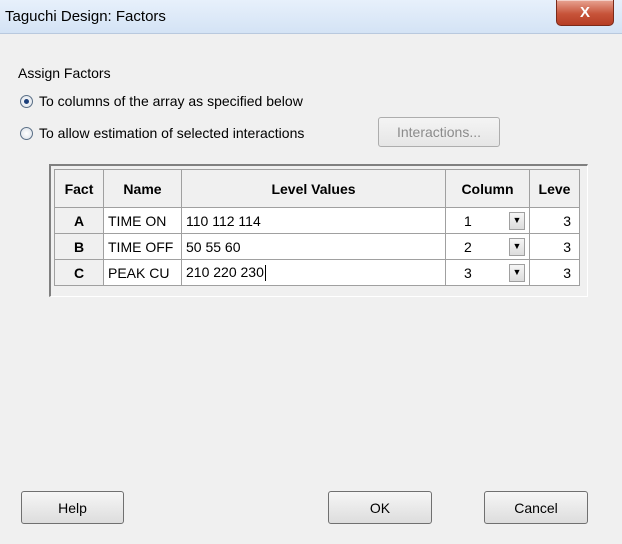 This screenshot has height=544, width=622. What do you see at coordinates (487, 246) in the screenshot?
I see `column-cell: 2 ▼` at bounding box center [487, 246].